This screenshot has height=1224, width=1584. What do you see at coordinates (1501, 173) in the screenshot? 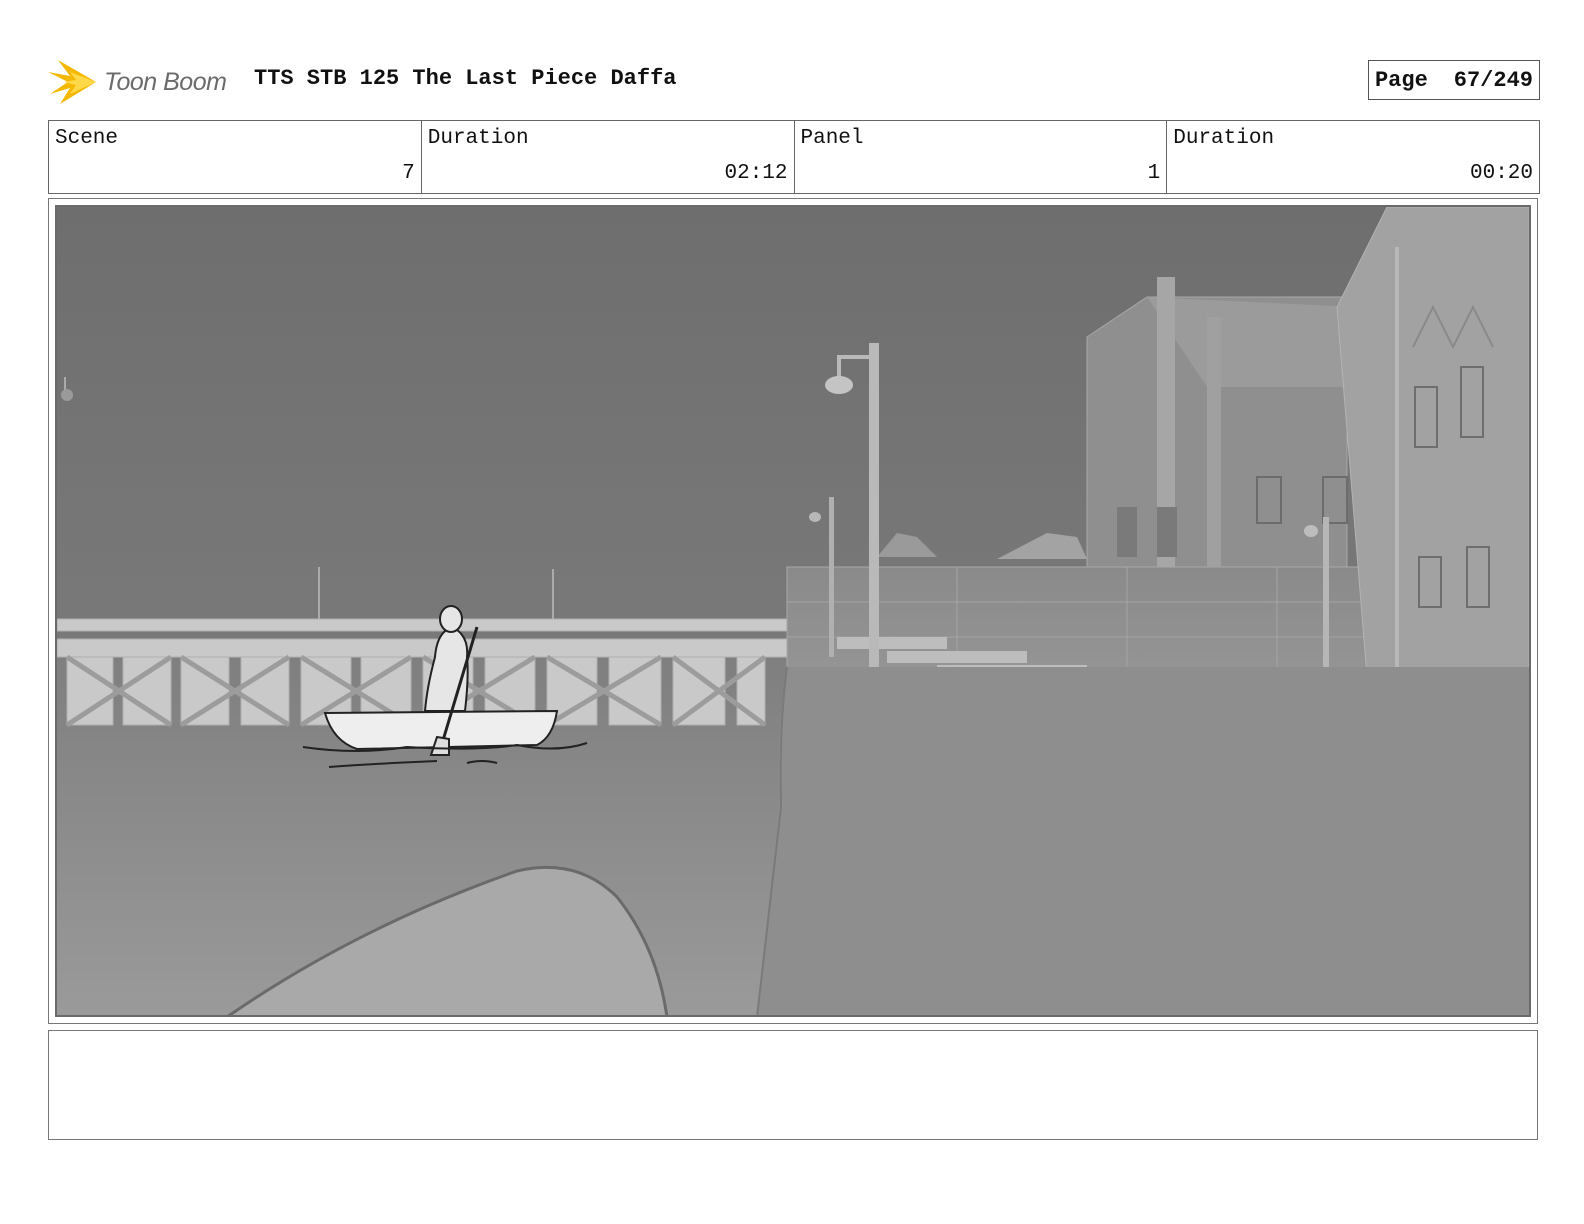
I see `panel-duration-value: 00:20` at bounding box center [1501, 173].